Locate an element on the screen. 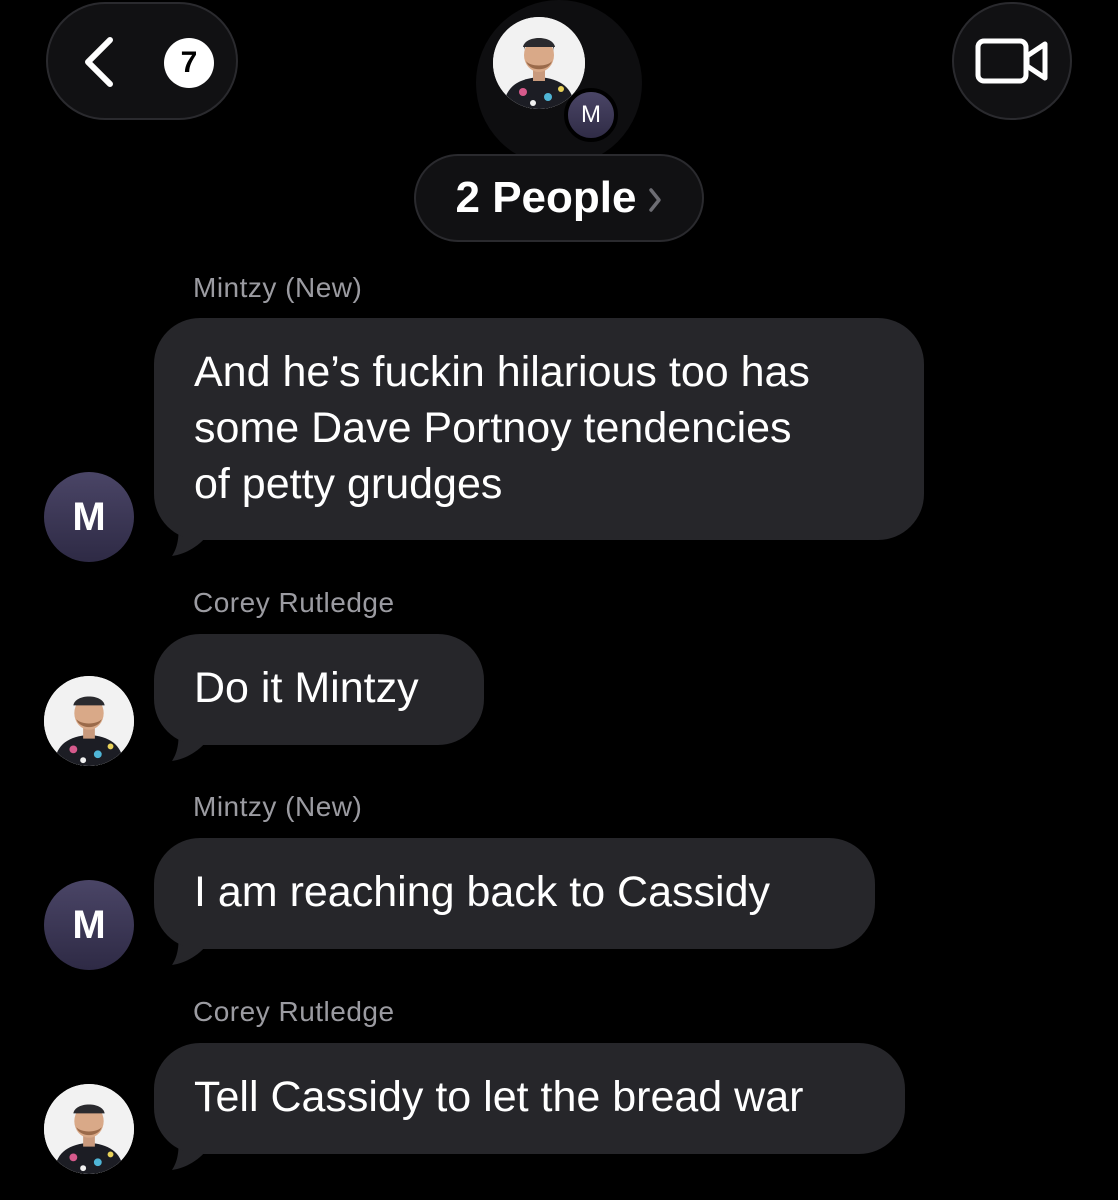  message-bubble: I am reaching back to Cassidy is located at coordinates (514, 893).